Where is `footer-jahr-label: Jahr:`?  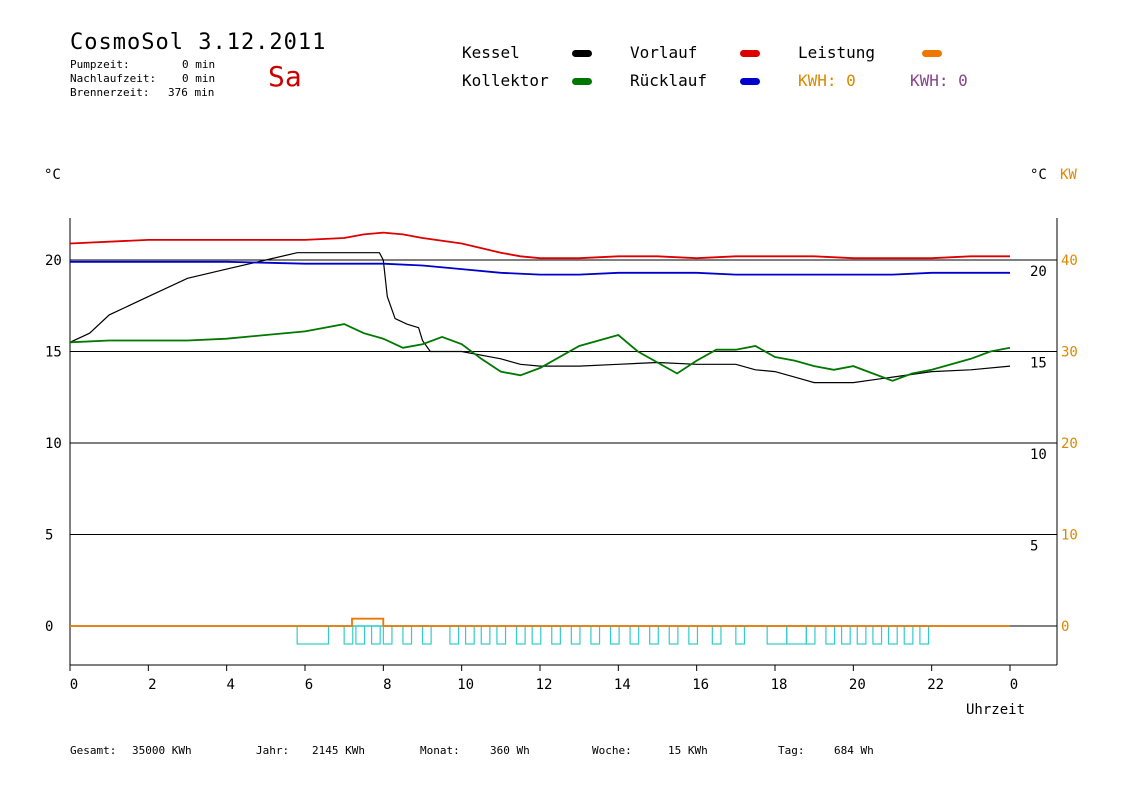 footer-jahr-label: Jahr: is located at coordinates (273, 750).